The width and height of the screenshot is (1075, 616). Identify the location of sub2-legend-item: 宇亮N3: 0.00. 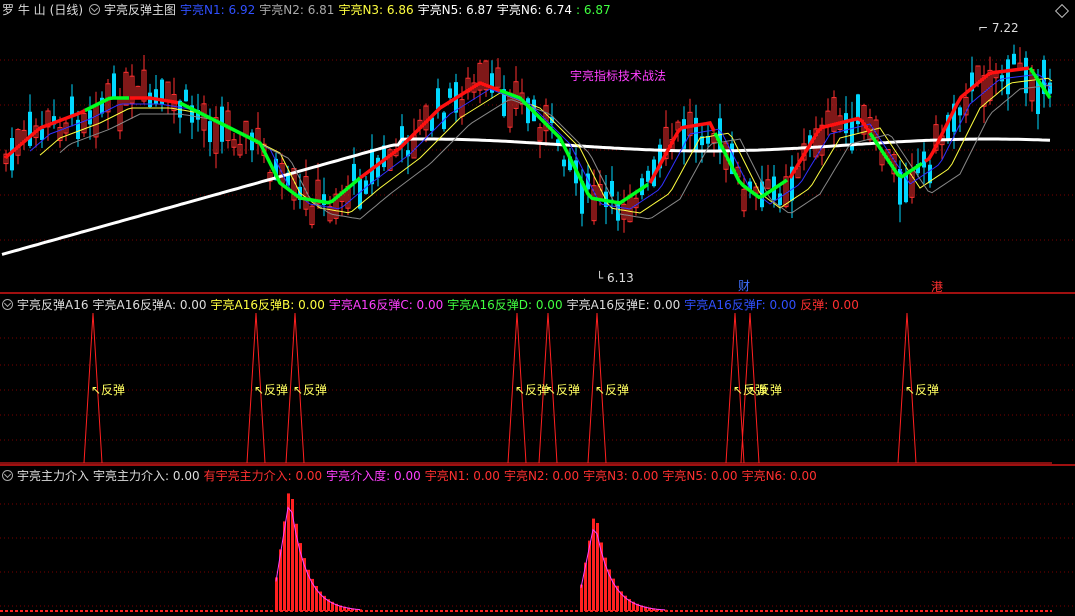
(621, 476).